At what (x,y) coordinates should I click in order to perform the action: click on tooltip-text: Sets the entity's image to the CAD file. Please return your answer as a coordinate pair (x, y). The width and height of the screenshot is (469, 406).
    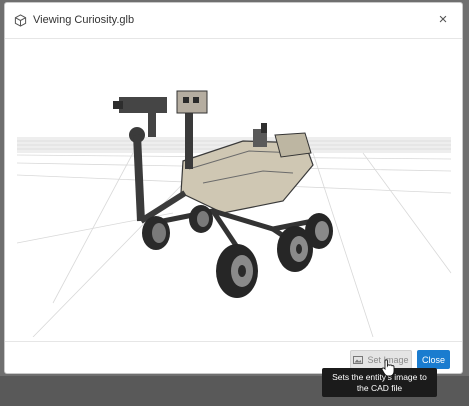
    Looking at the image, I should click on (379, 382).